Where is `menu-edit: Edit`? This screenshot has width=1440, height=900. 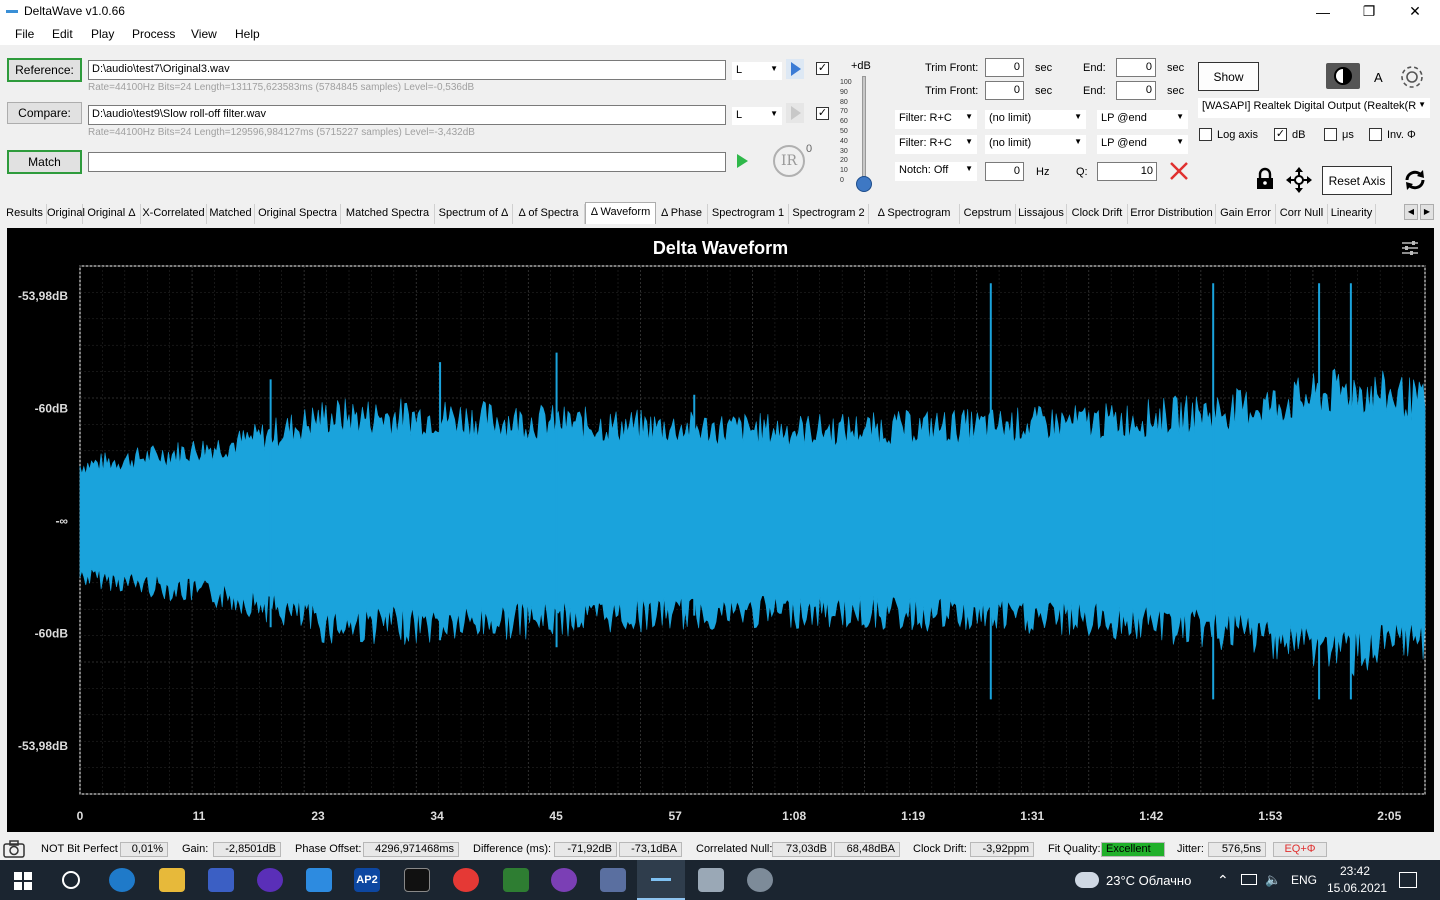 menu-edit: Edit is located at coordinates (62, 34).